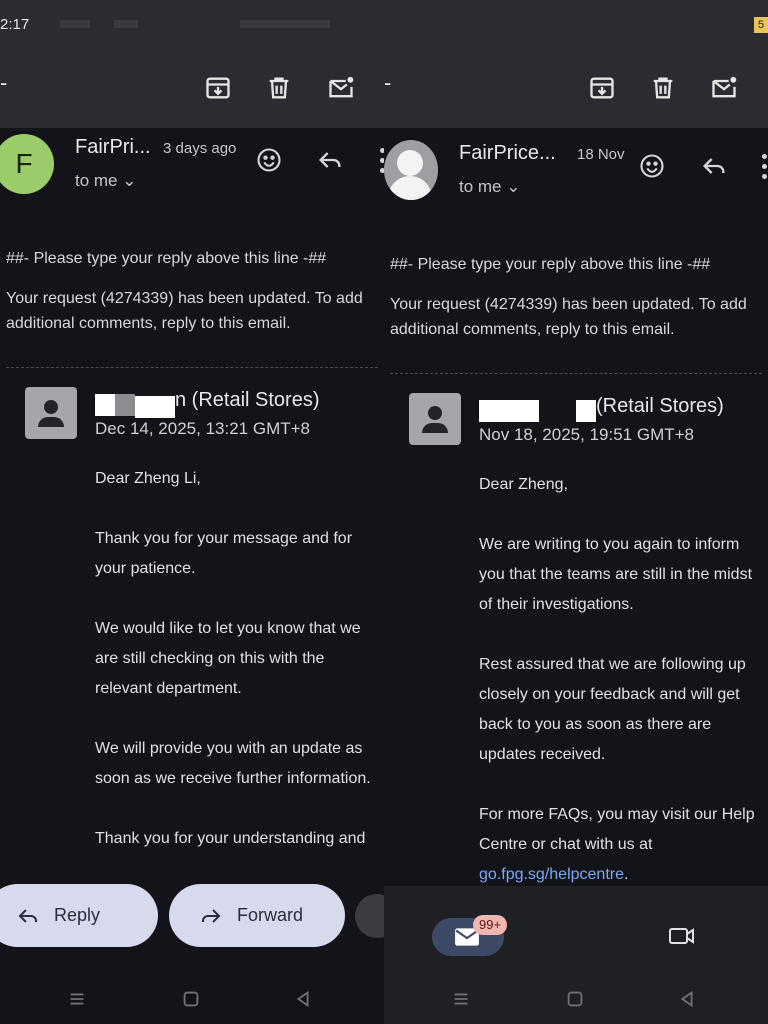 This screenshot has height=1024, width=768. What do you see at coordinates (576, 20) in the screenshot?
I see `status-bar: 5` at bounding box center [576, 20].